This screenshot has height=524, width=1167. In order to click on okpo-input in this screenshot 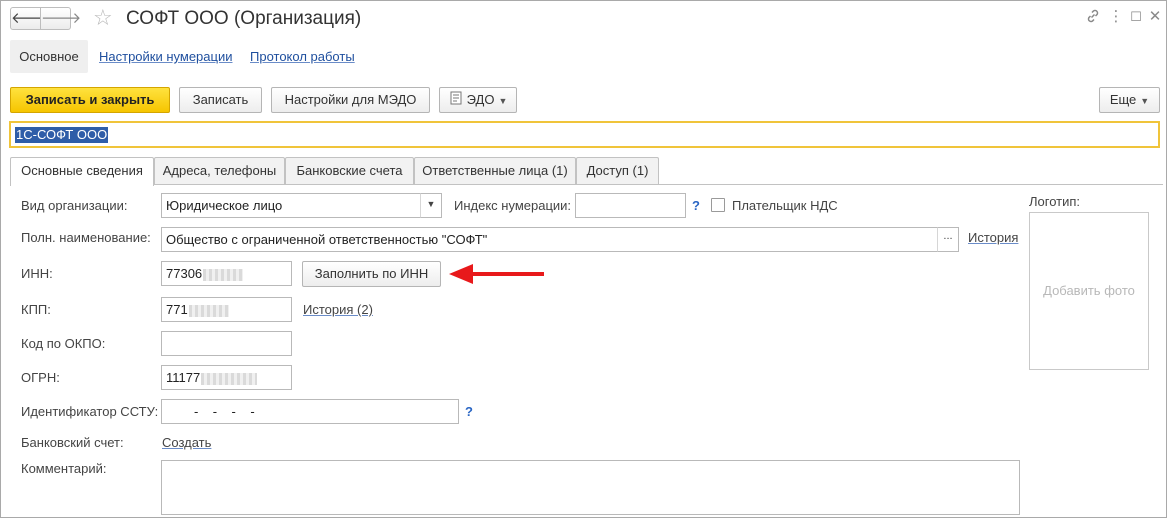, I will do `click(226, 343)`.